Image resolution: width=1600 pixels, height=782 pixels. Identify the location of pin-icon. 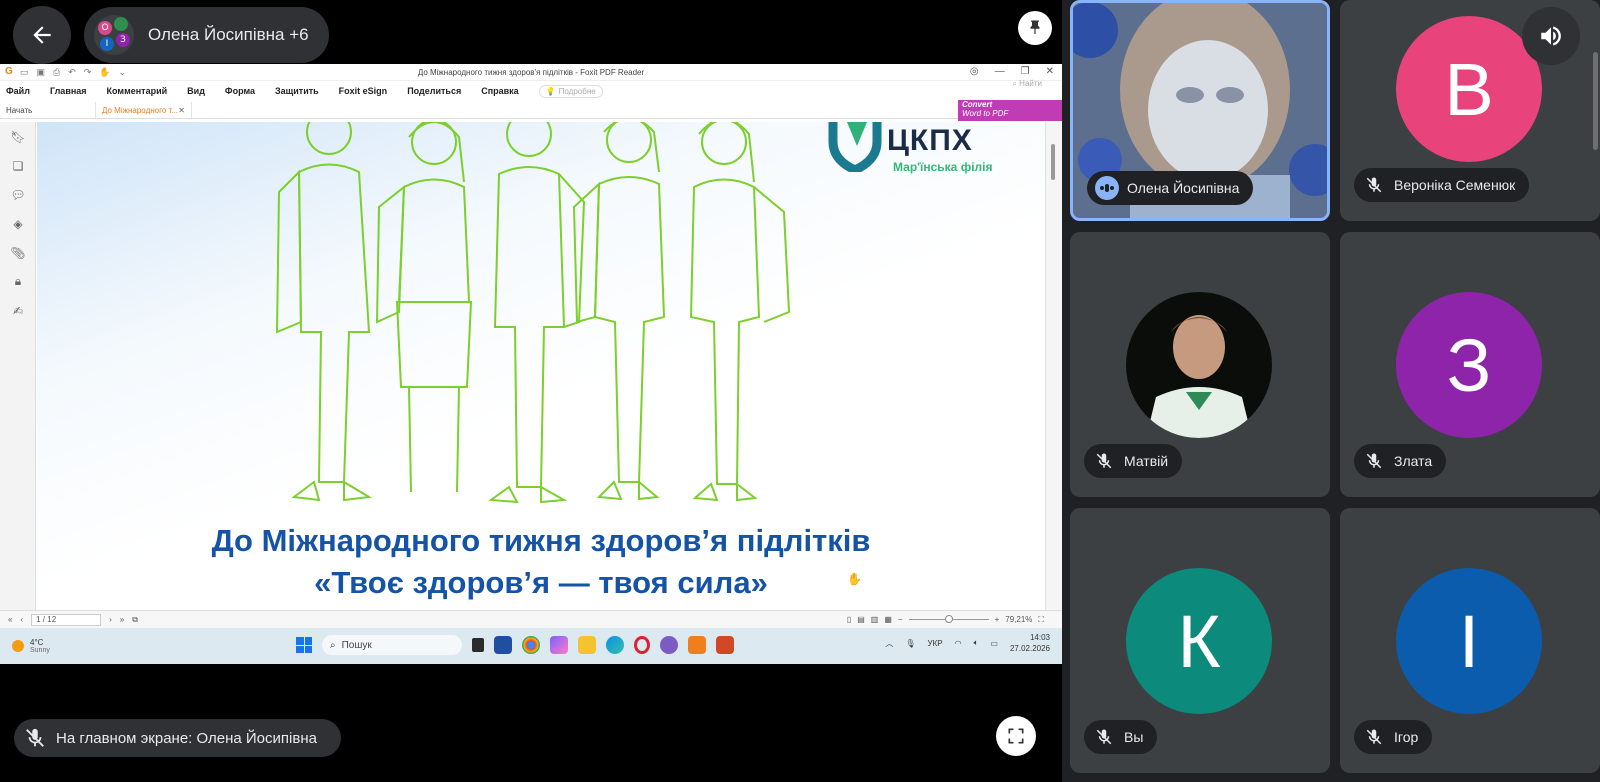
(1035, 27).